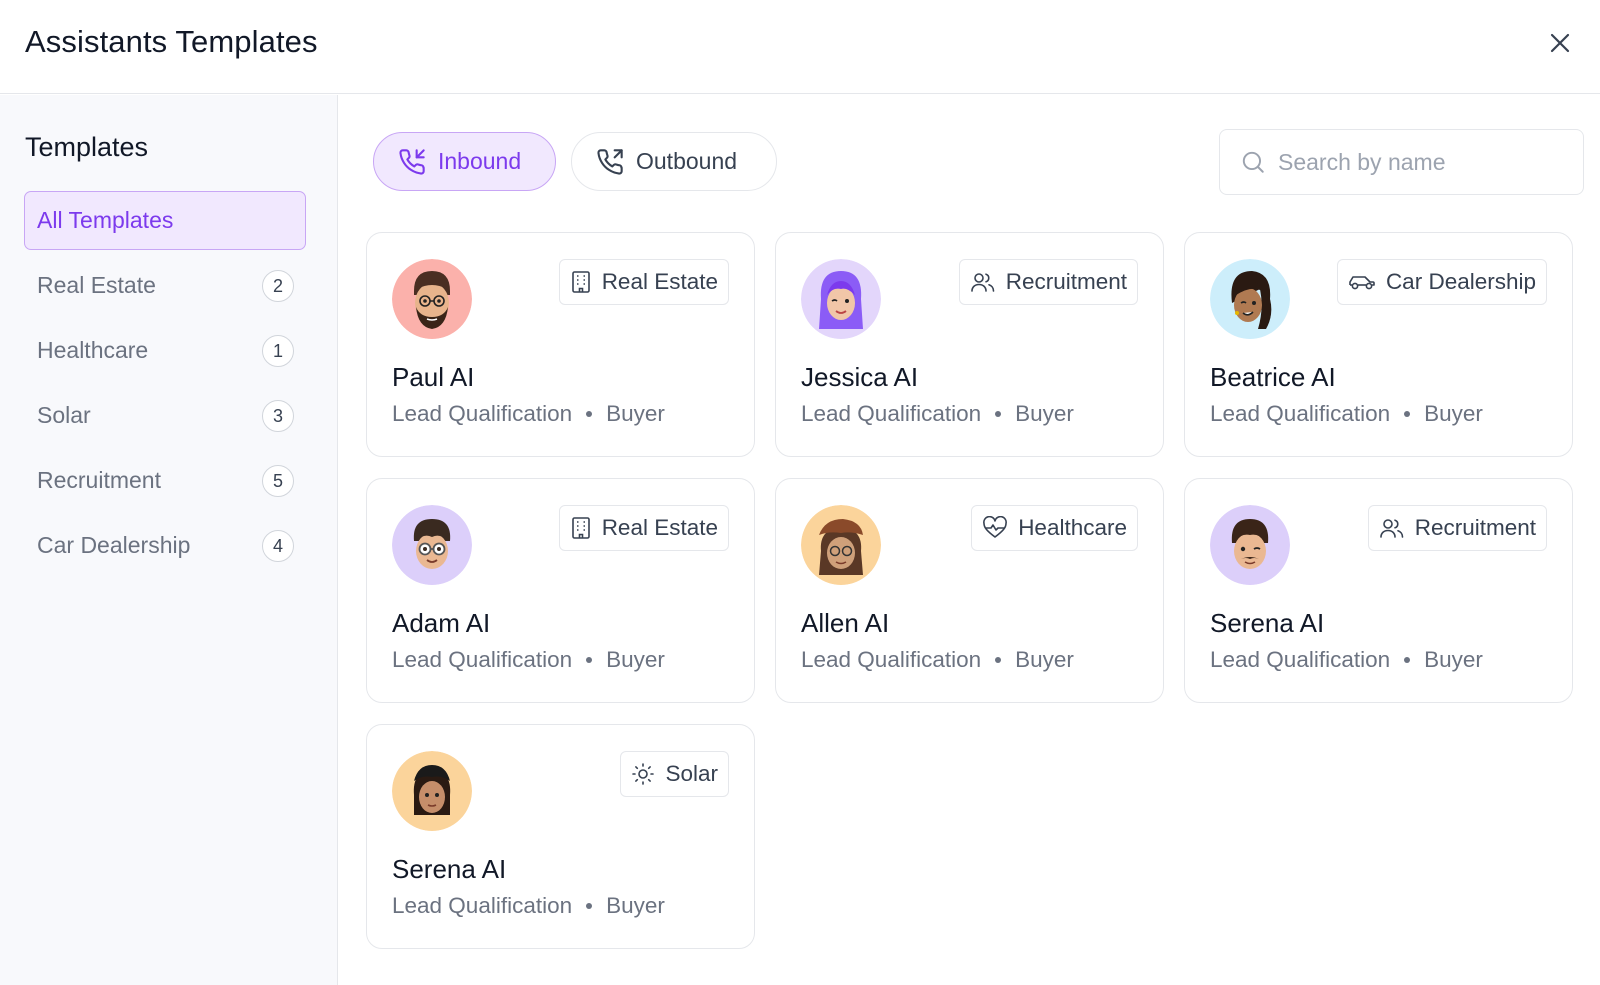  I want to click on sidebar-heading: Templates, so click(87, 147).